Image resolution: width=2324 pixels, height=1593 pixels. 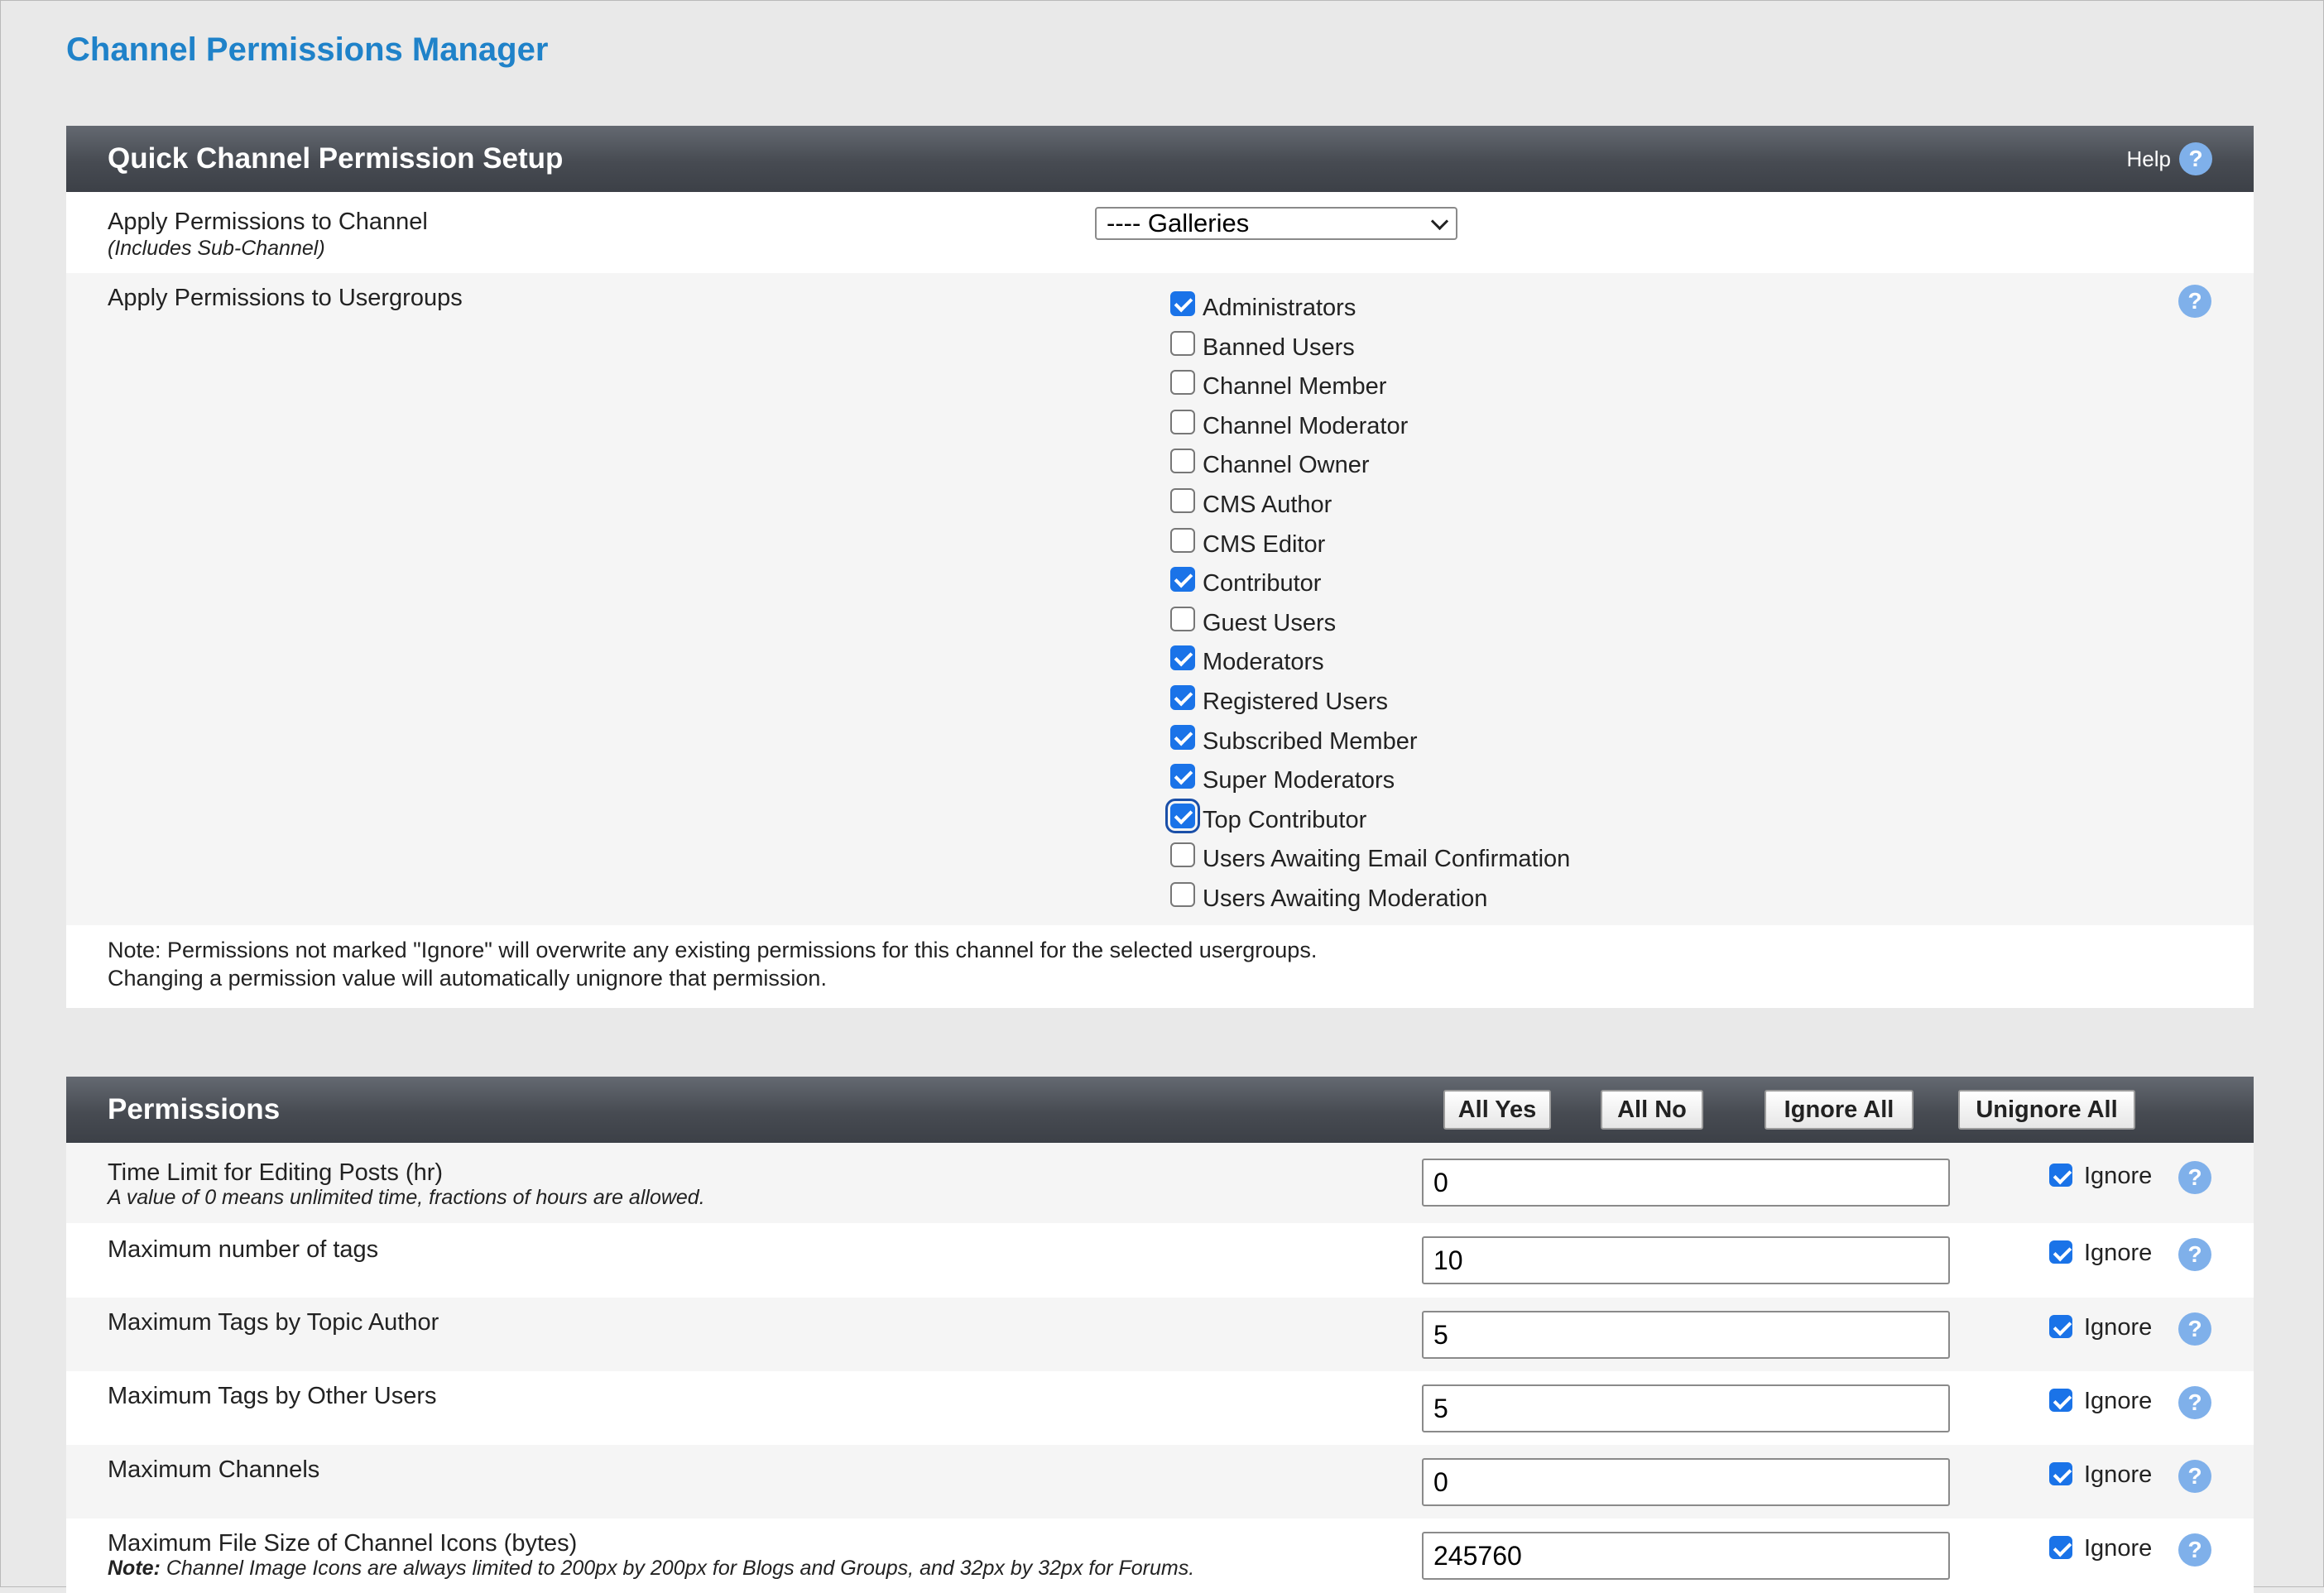 What do you see at coordinates (1264, 545) in the screenshot?
I see `usergroup-label: CMS Editor` at bounding box center [1264, 545].